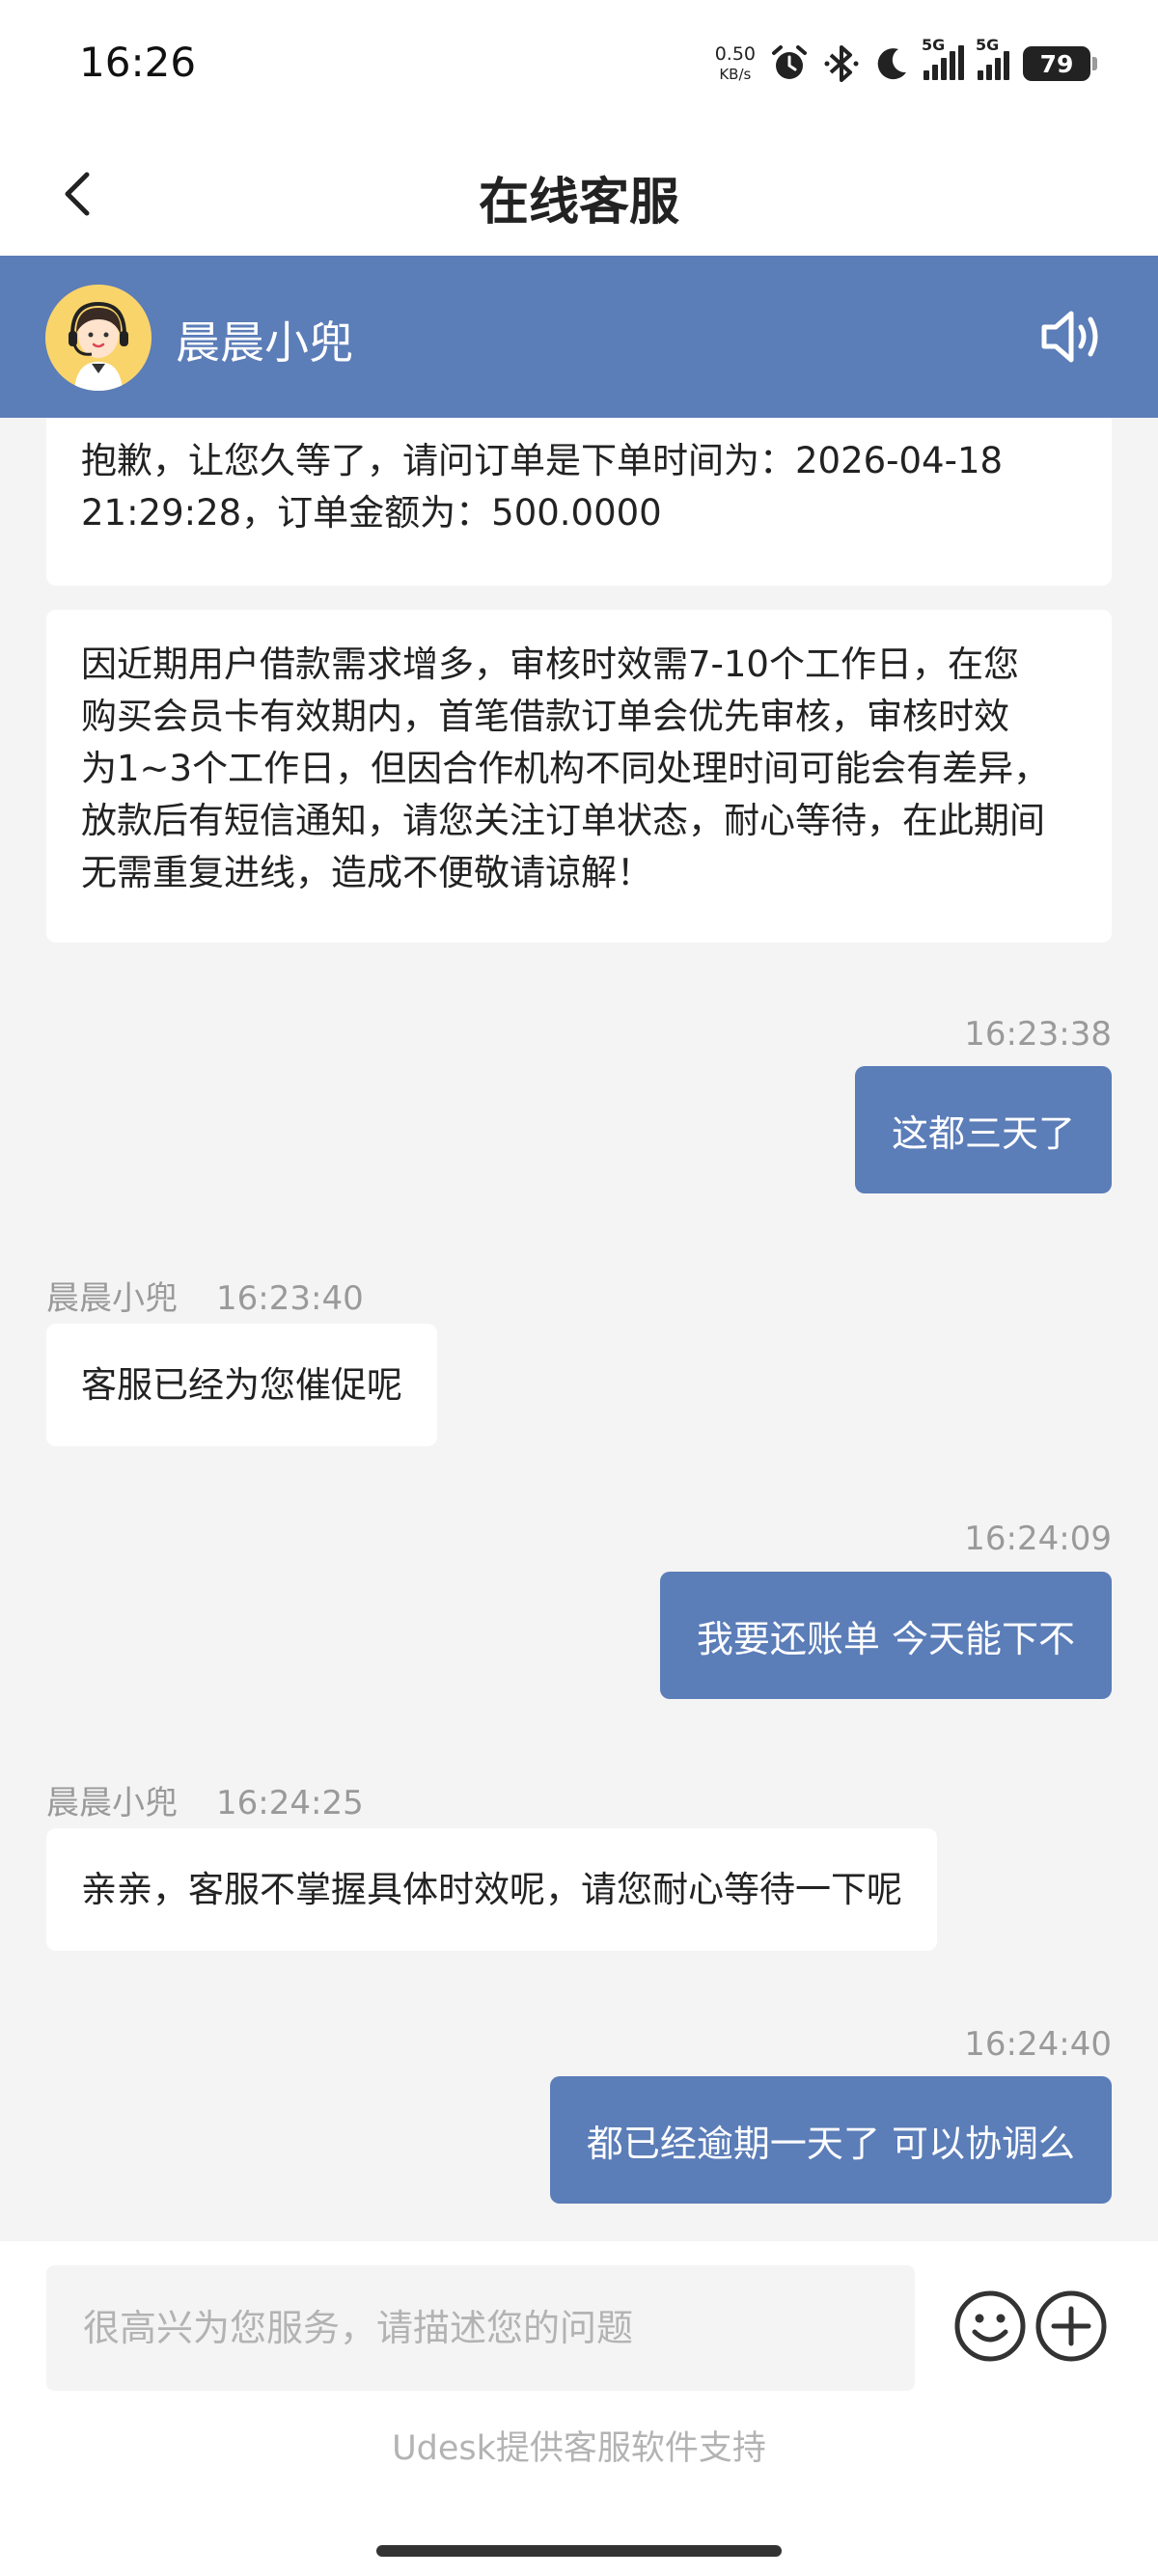 This screenshot has height=2576, width=1158. I want to click on message-line: 抱歉，让您久等了，请问订单是下单时间为：2026-04-18, so click(542, 460).